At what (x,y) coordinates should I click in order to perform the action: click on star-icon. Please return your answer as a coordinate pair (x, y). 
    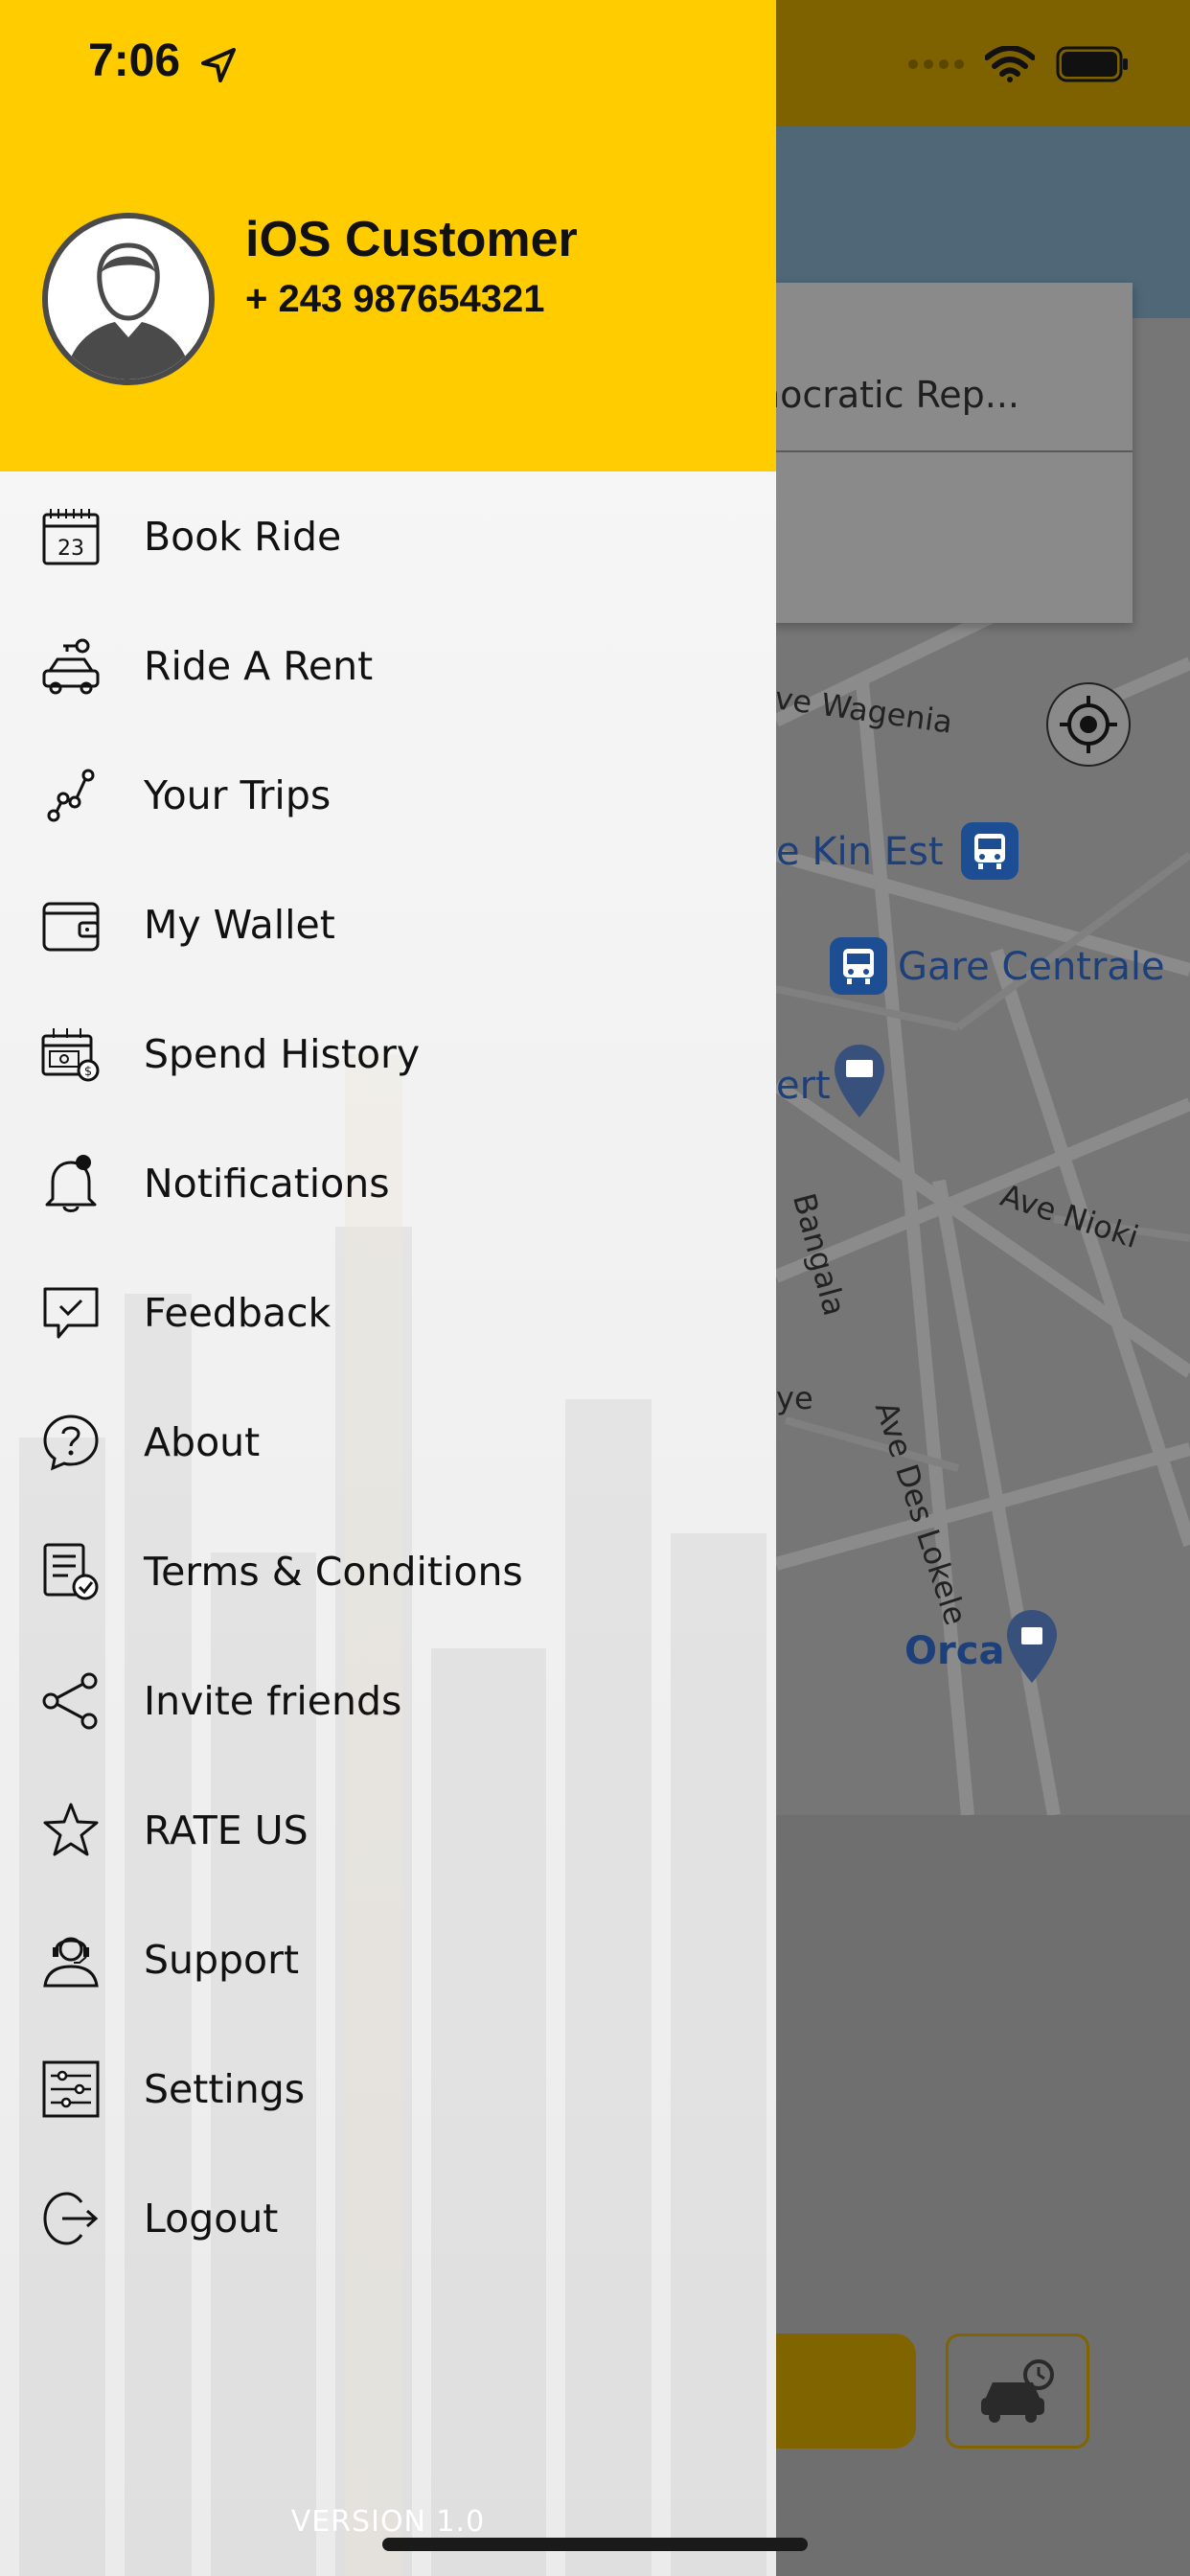
    Looking at the image, I should click on (70, 1830).